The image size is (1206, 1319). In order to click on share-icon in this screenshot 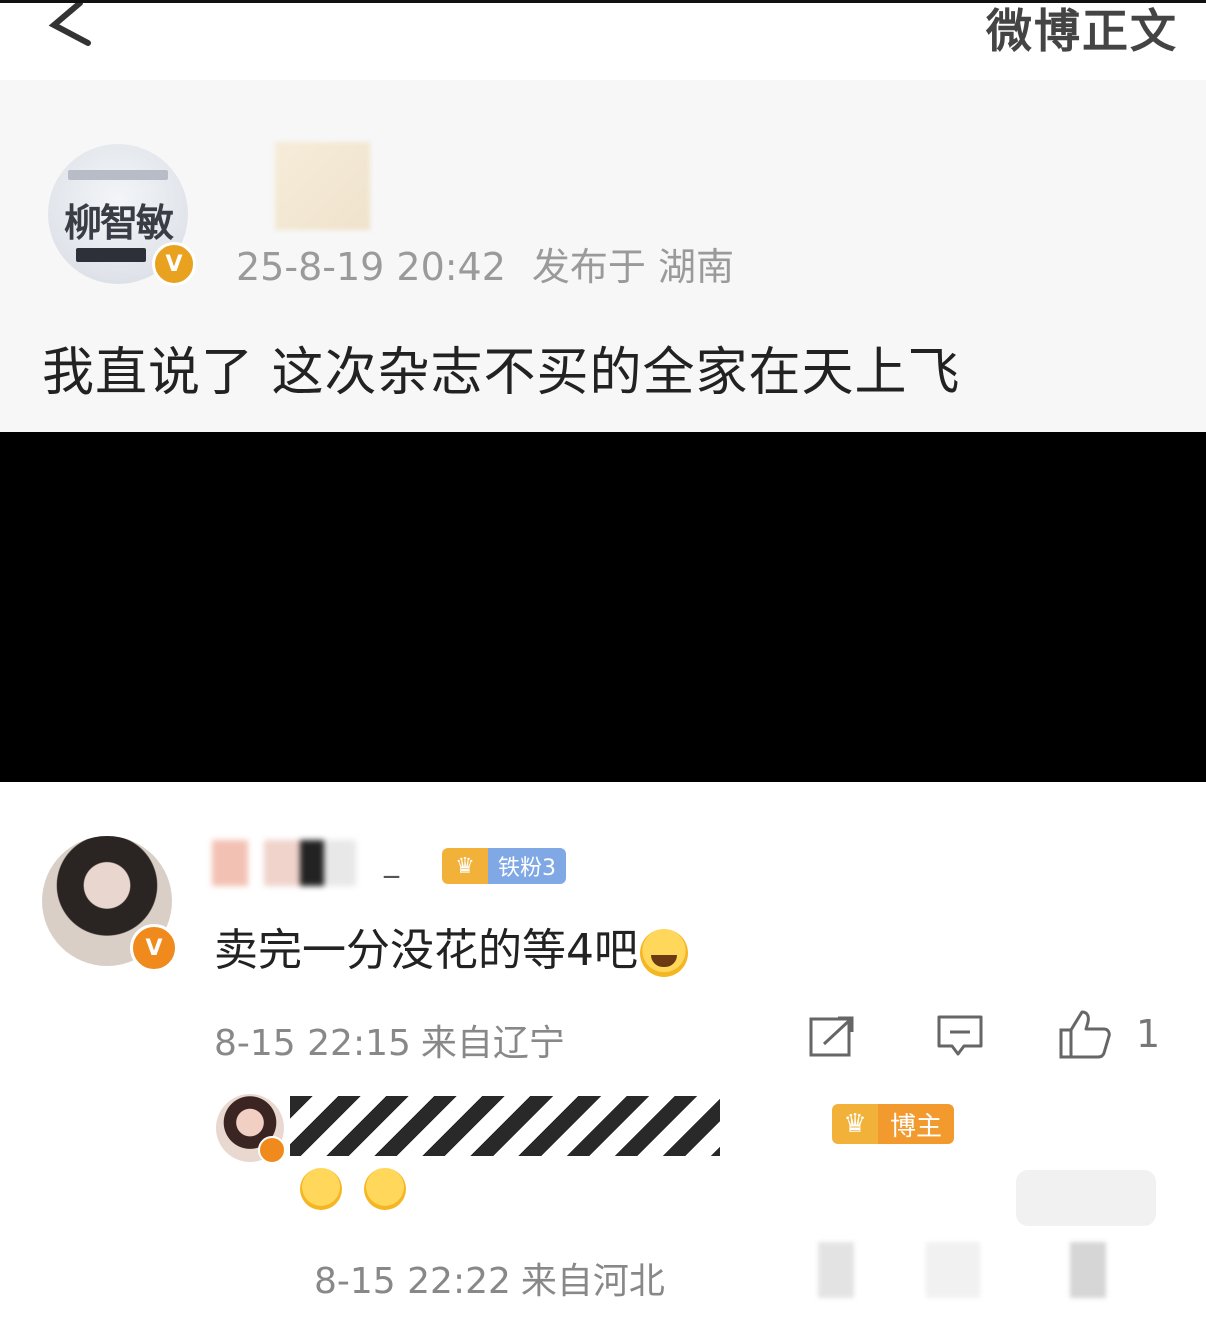, I will do `click(832, 1036)`.